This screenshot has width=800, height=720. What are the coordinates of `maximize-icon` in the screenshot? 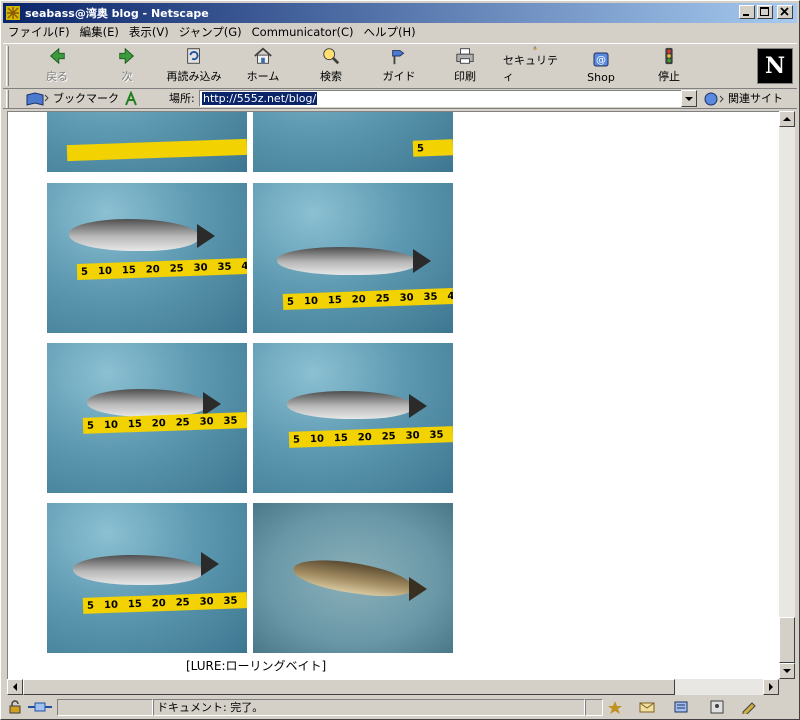 It's located at (764, 11).